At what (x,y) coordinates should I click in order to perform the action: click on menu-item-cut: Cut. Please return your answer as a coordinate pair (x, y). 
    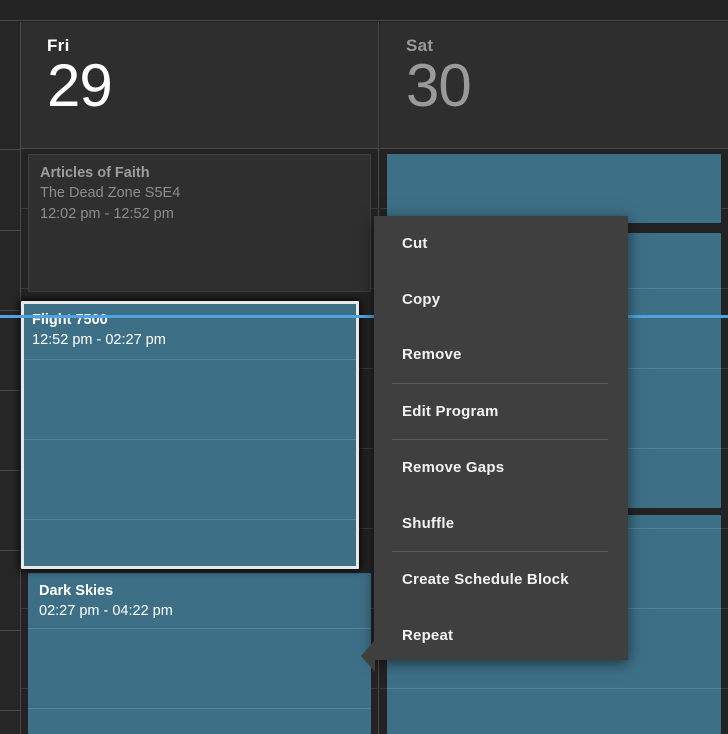
    Looking at the image, I should click on (501, 244).